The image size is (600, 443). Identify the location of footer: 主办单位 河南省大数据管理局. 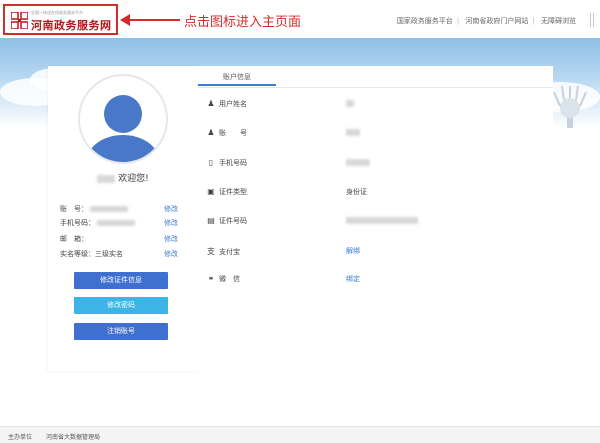
(300, 434).